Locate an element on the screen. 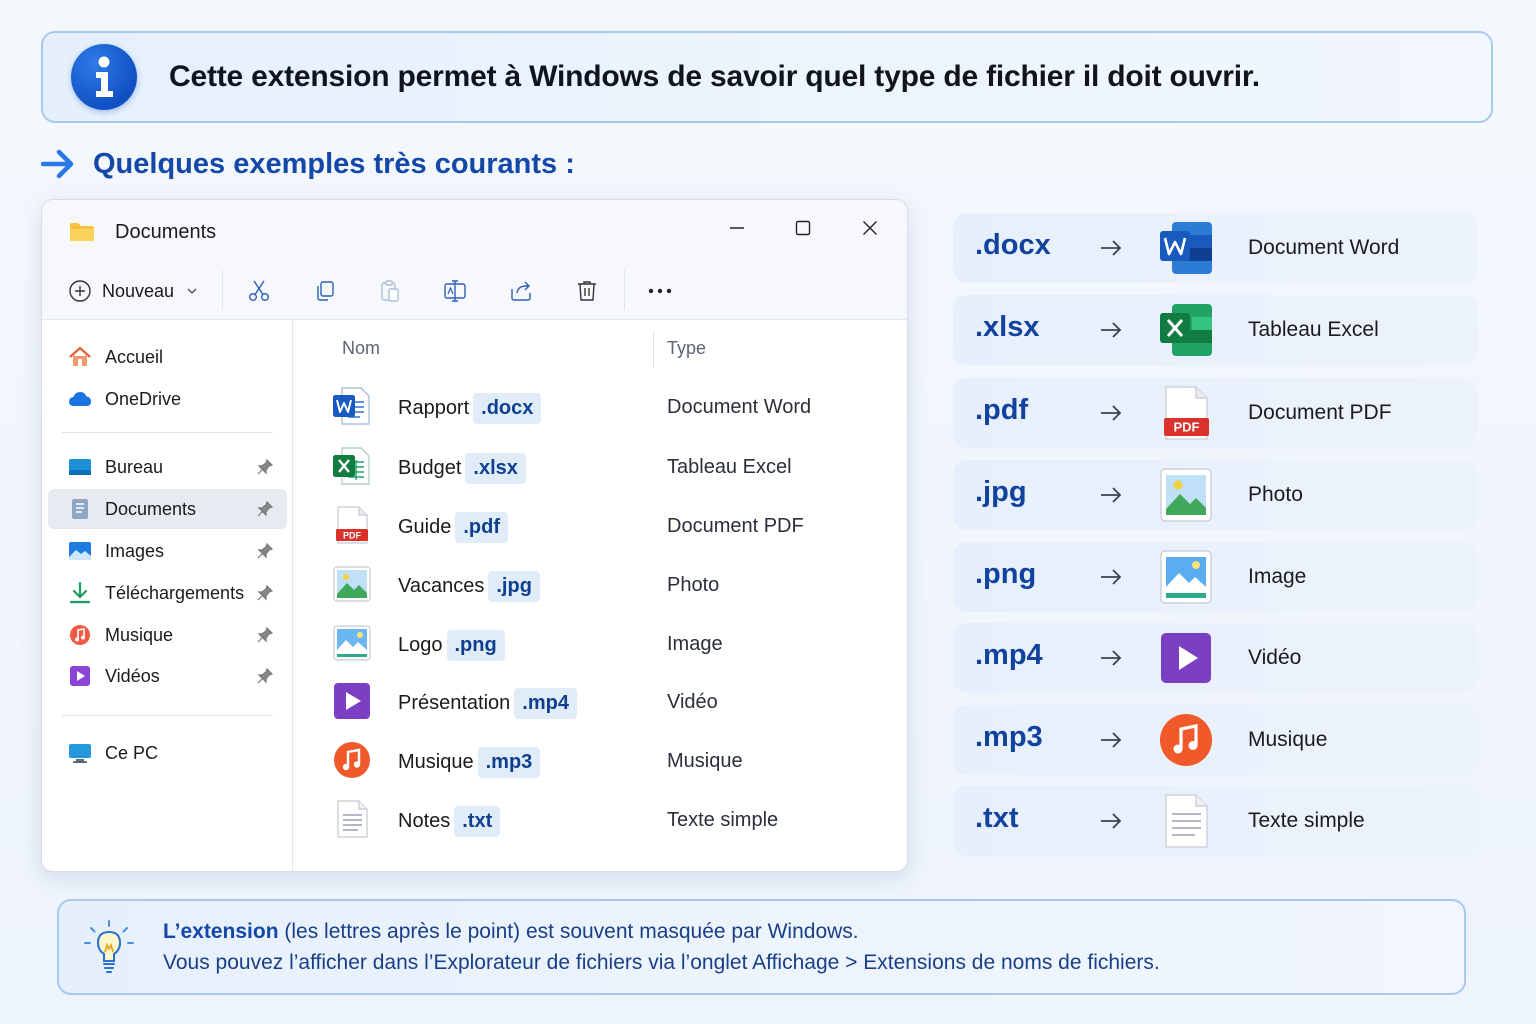  new-button: Nouveau is located at coordinates (133, 291).